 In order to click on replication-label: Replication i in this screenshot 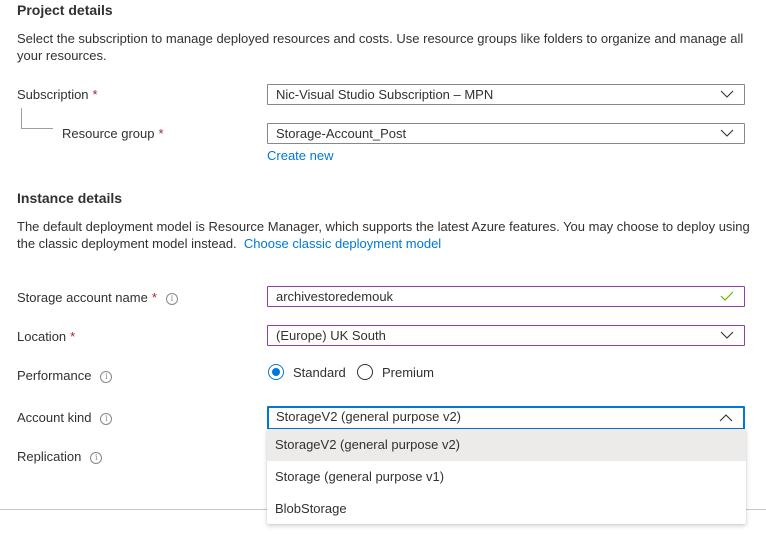, I will do `click(60, 456)`.